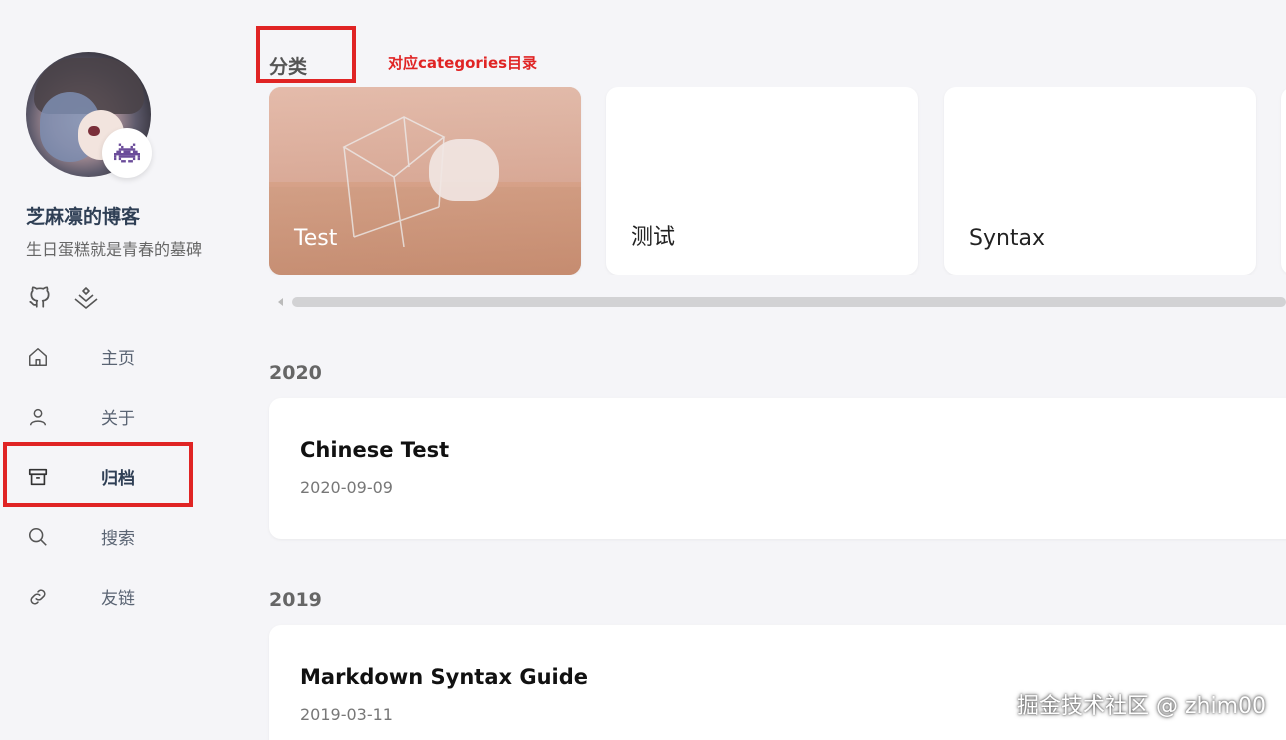 The image size is (1286, 740). I want to click on nav-item-about: 关于, so click(125, 416).